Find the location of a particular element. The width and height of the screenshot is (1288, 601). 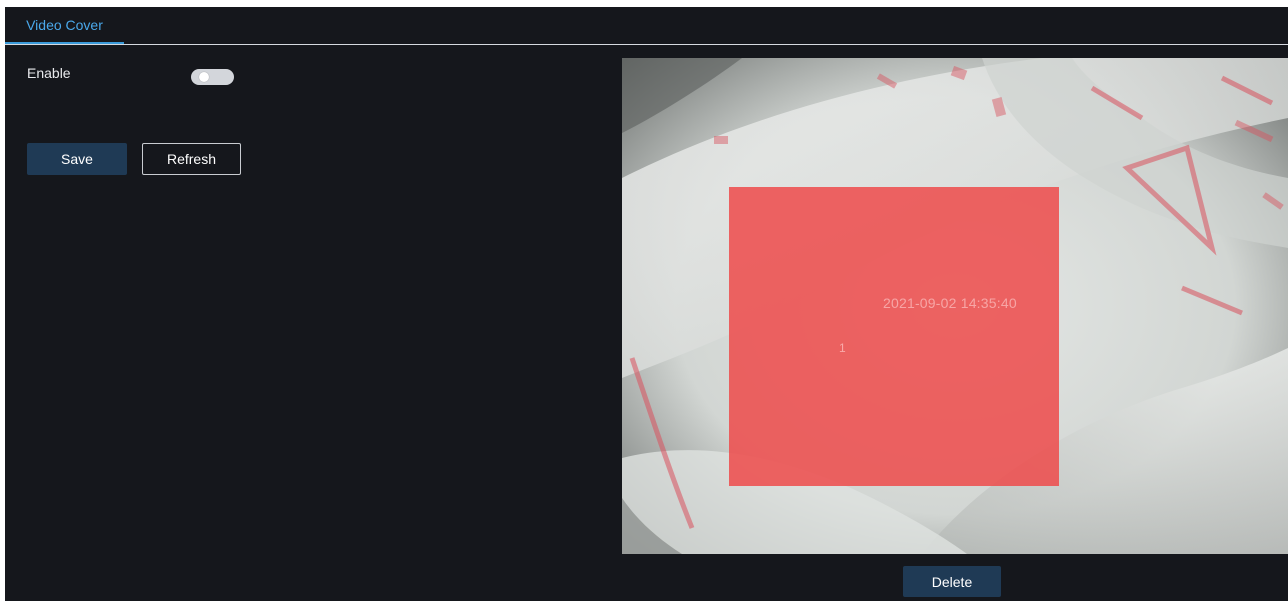

mask-region-index: 1 is located at coordinates (842, 348).